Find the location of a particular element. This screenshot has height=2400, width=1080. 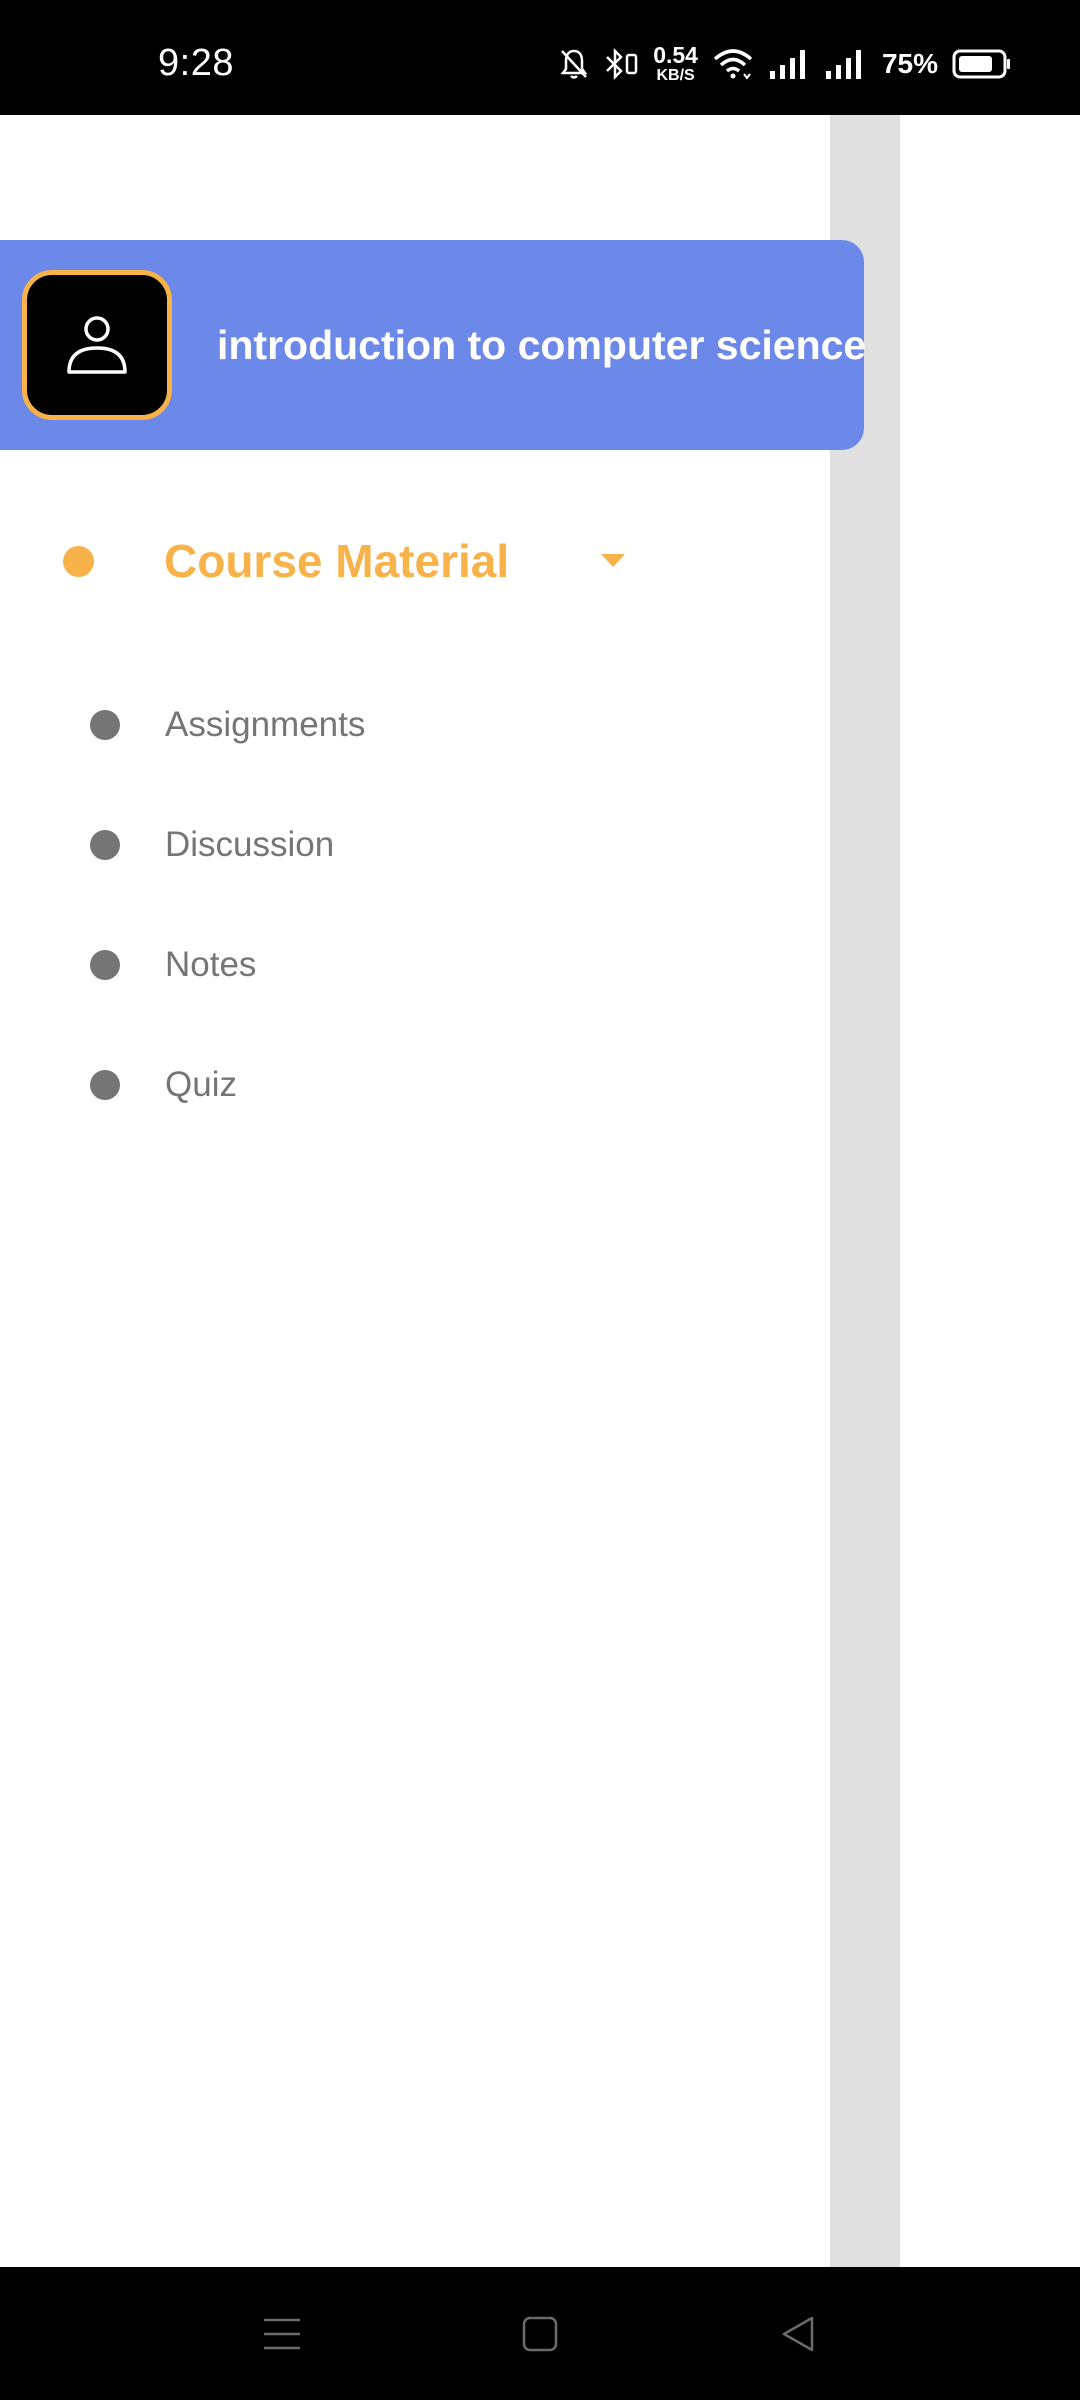

person-icon is located at coordinates (97, 345).